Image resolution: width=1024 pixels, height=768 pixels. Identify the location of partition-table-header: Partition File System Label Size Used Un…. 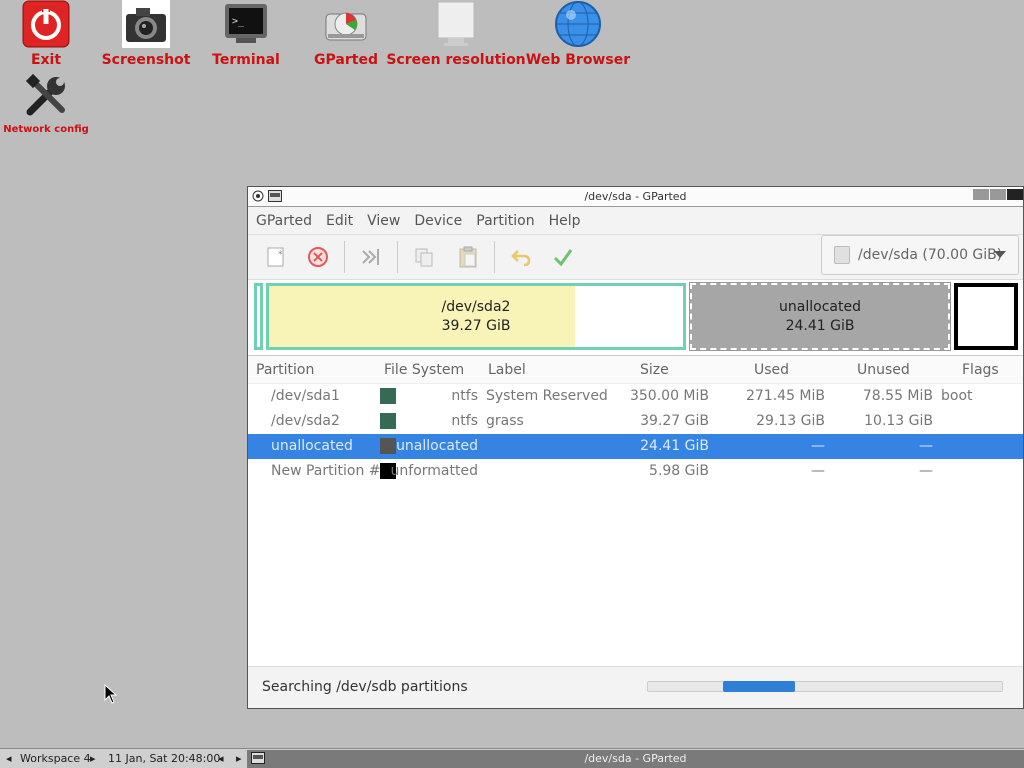
(635, 370).